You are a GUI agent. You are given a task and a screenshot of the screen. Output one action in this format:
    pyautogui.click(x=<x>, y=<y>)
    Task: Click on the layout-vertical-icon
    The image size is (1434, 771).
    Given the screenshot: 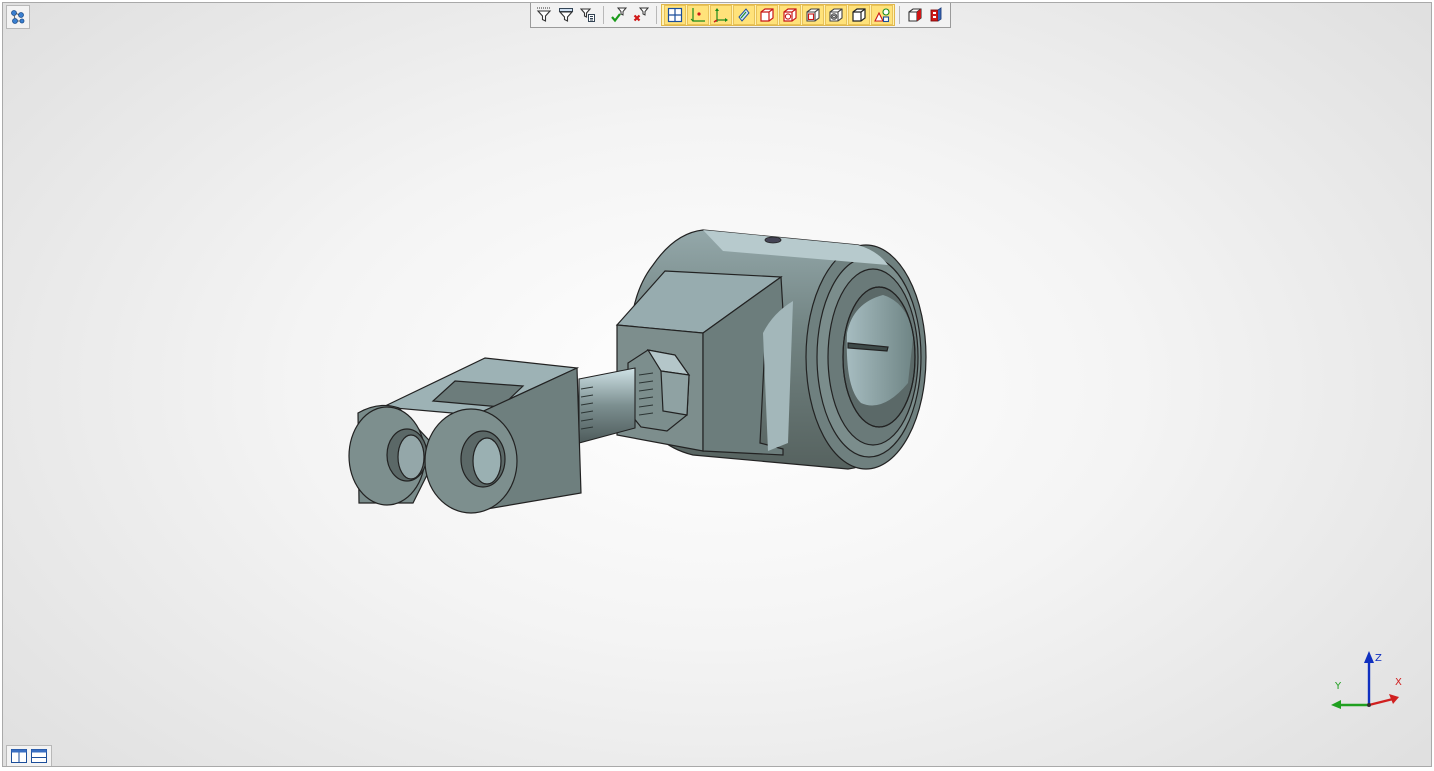 What is the action you would take?
    pyautogui.click(x=19, y=755)
    